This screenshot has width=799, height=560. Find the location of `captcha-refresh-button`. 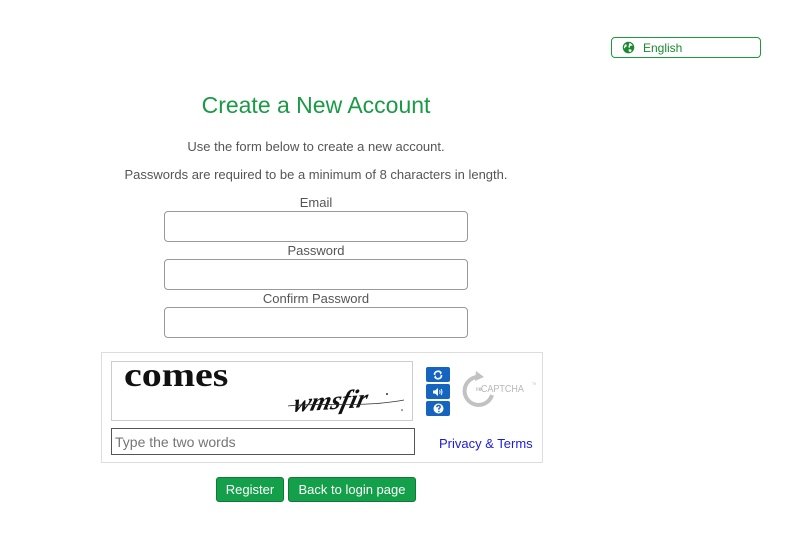

captcha-refresh-button is located at coordinates (438, 374).